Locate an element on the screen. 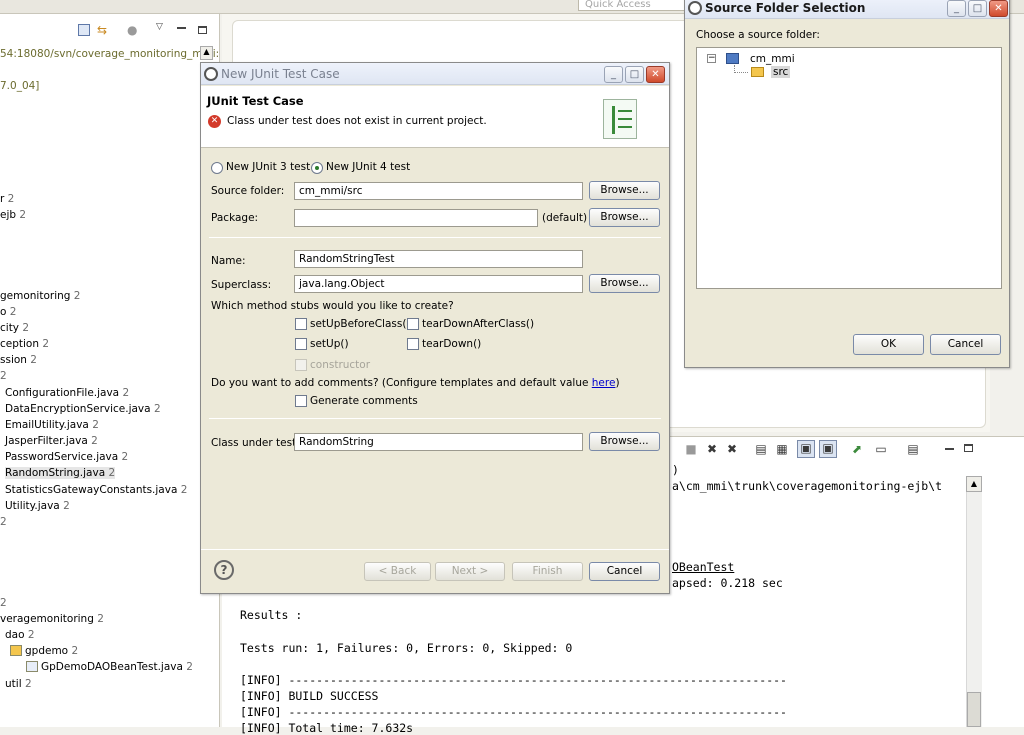 This screenshot has height=735, width=1024. source-minimize-button: _ is located at coordinates (956, 8).